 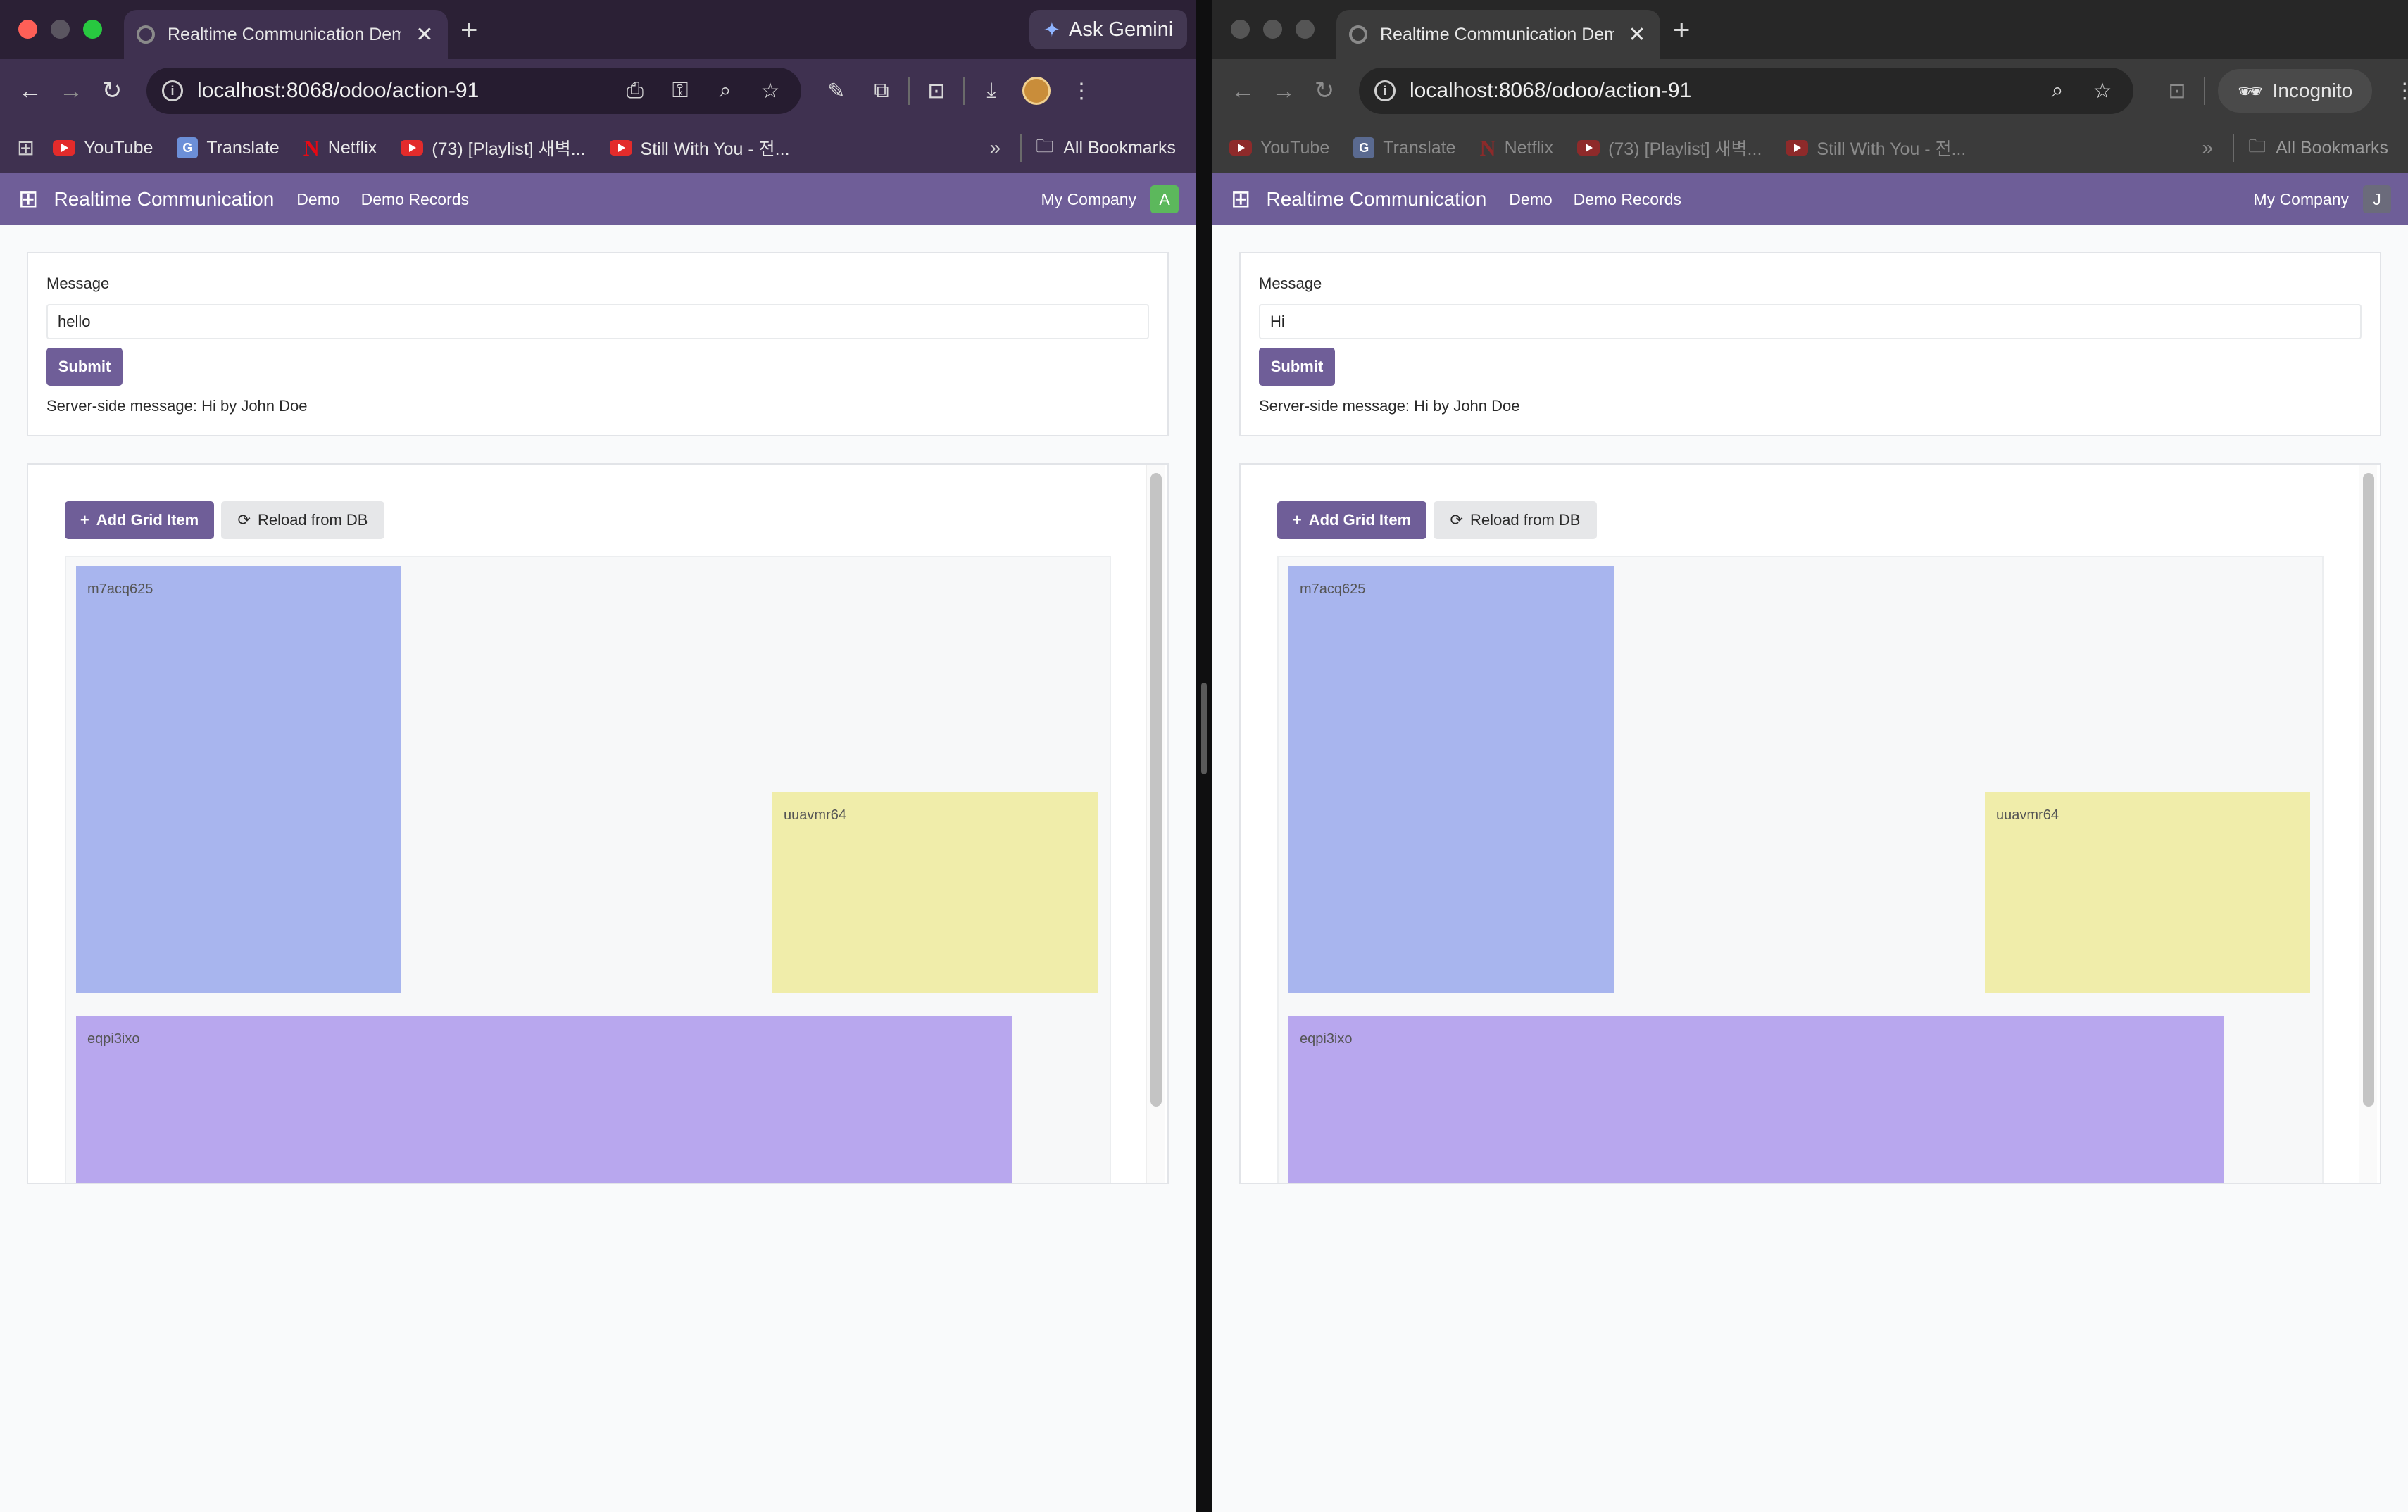 I want to click on ask-gemini-button: ✦ Ask Gemini, so click(x=1108, y=29).